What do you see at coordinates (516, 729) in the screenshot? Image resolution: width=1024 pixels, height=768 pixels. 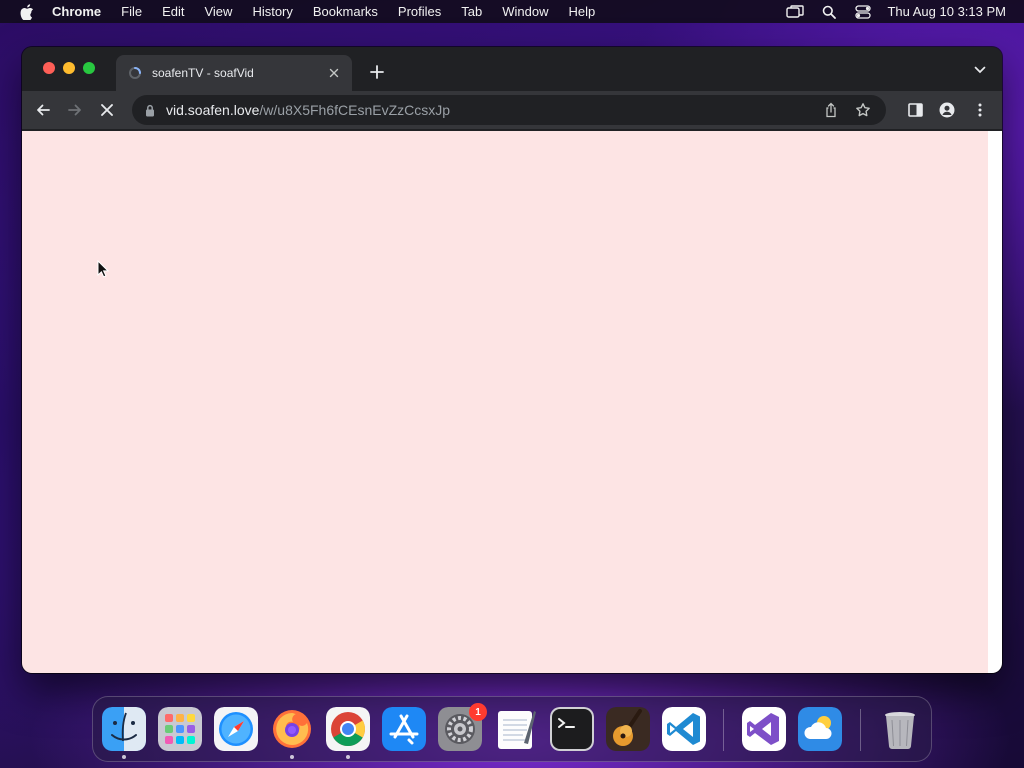 I see `textedit-icon` at bounding box center [516, 729].